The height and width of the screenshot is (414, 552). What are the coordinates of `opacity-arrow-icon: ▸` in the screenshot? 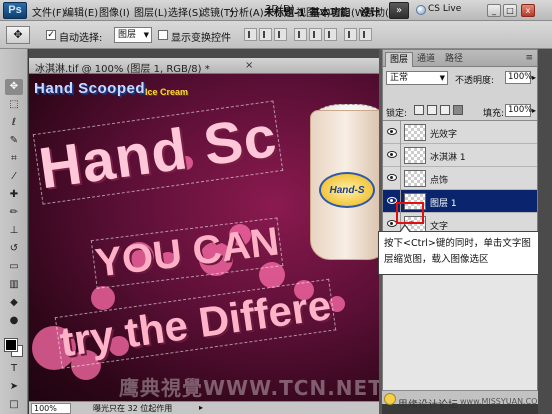 It's located at (534, 77).